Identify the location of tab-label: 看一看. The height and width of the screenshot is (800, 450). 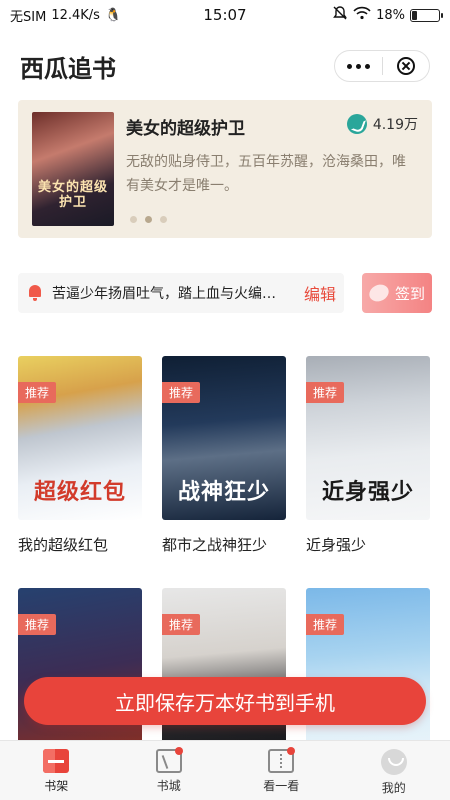
(281, 786).